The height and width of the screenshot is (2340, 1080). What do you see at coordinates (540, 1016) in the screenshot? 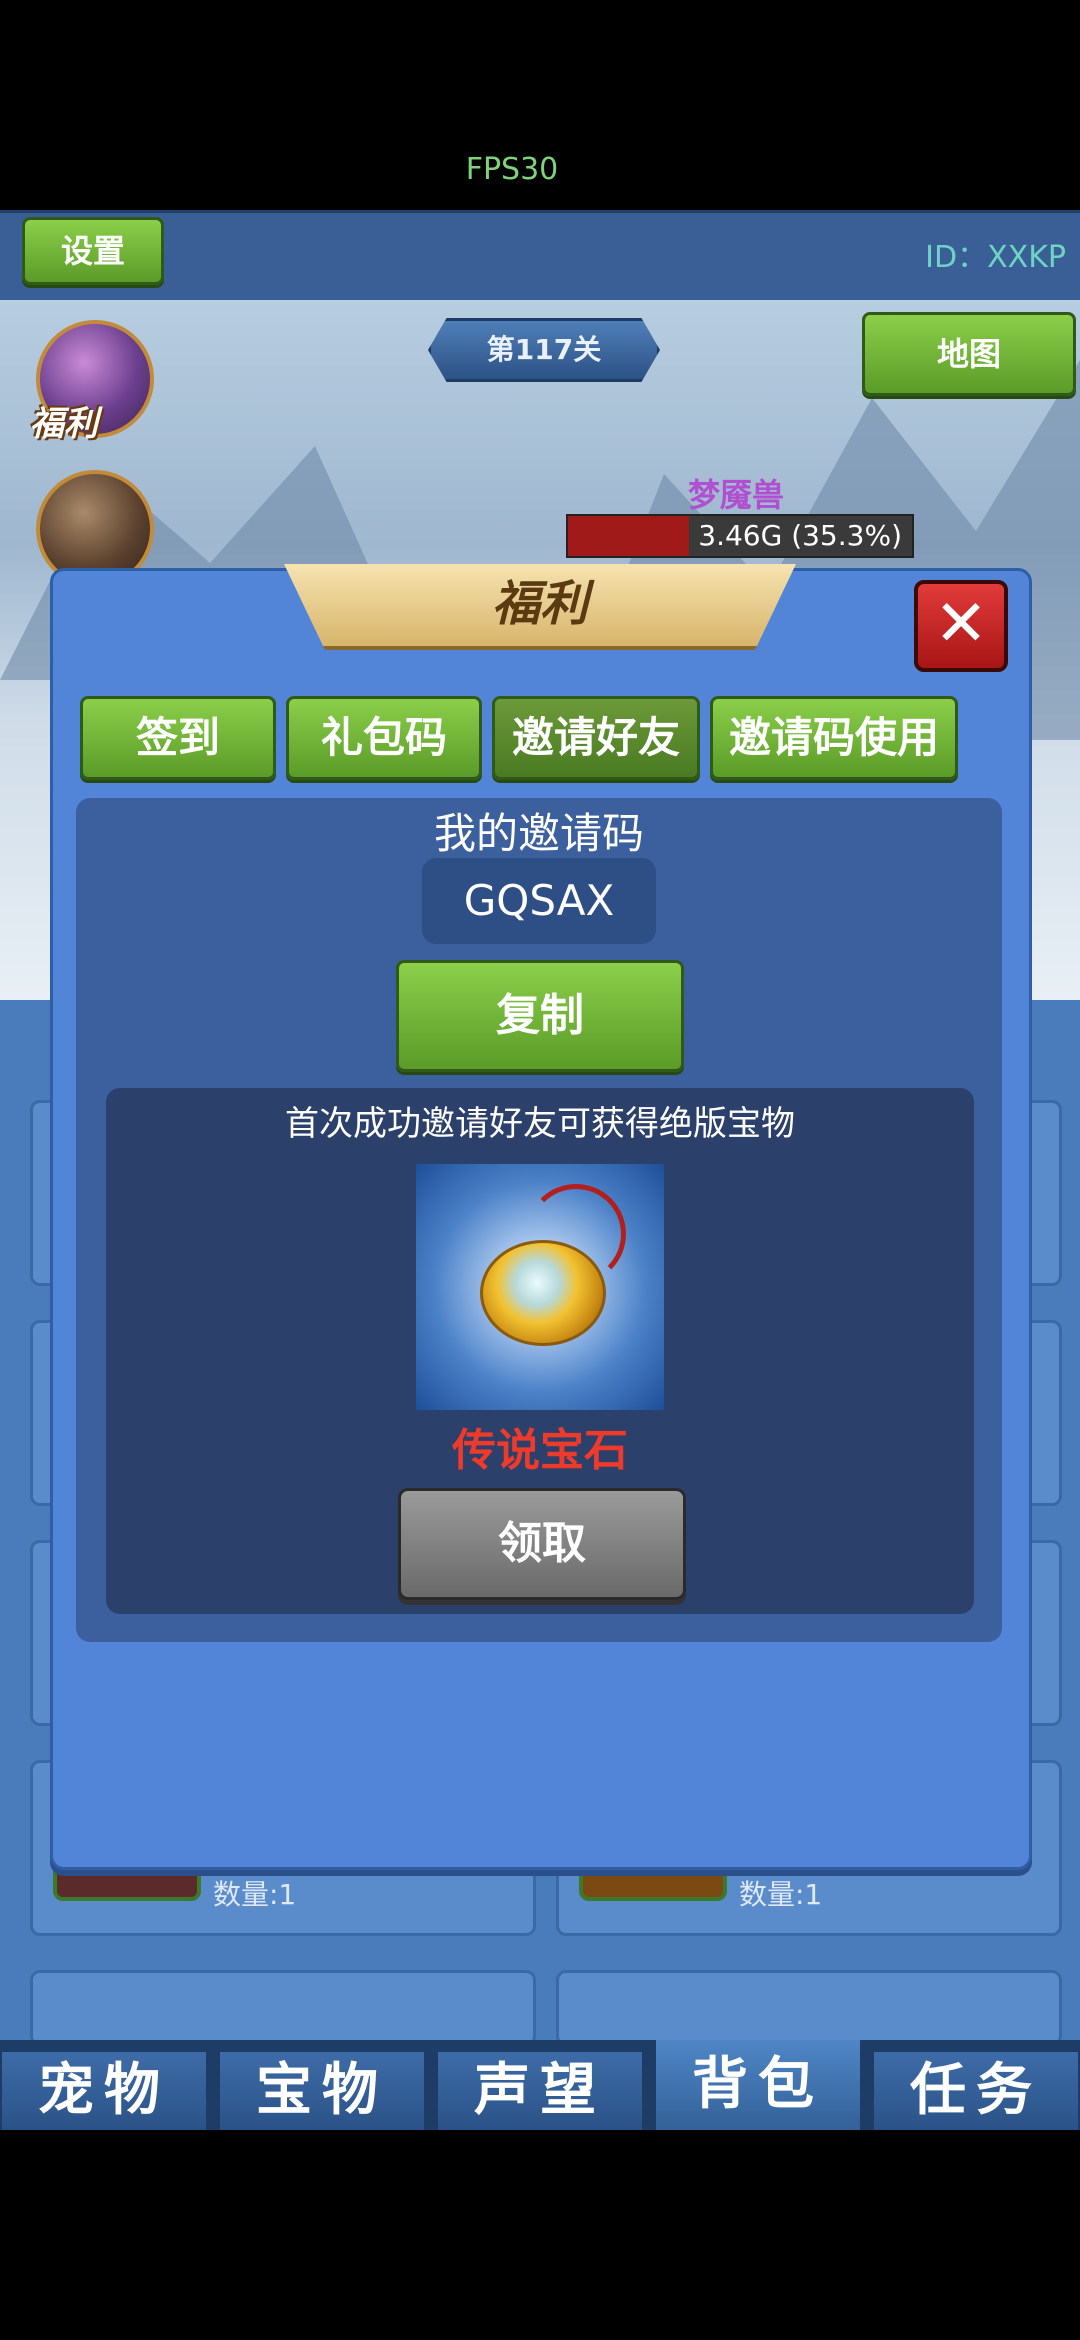
I see `copy-button: 复制` at bounding box center [540, 1016].